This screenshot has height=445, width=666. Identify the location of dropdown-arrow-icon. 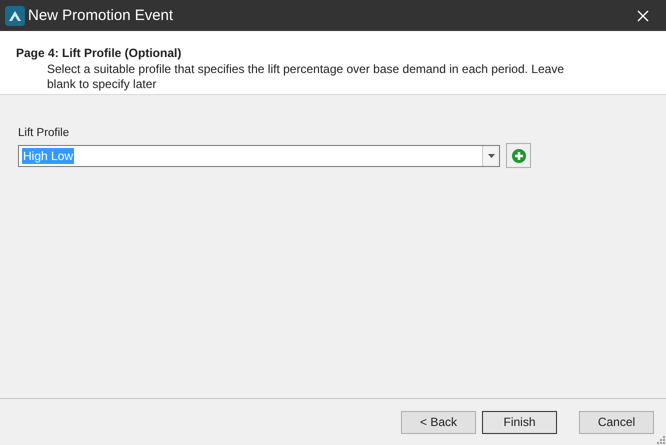
(491, 156).